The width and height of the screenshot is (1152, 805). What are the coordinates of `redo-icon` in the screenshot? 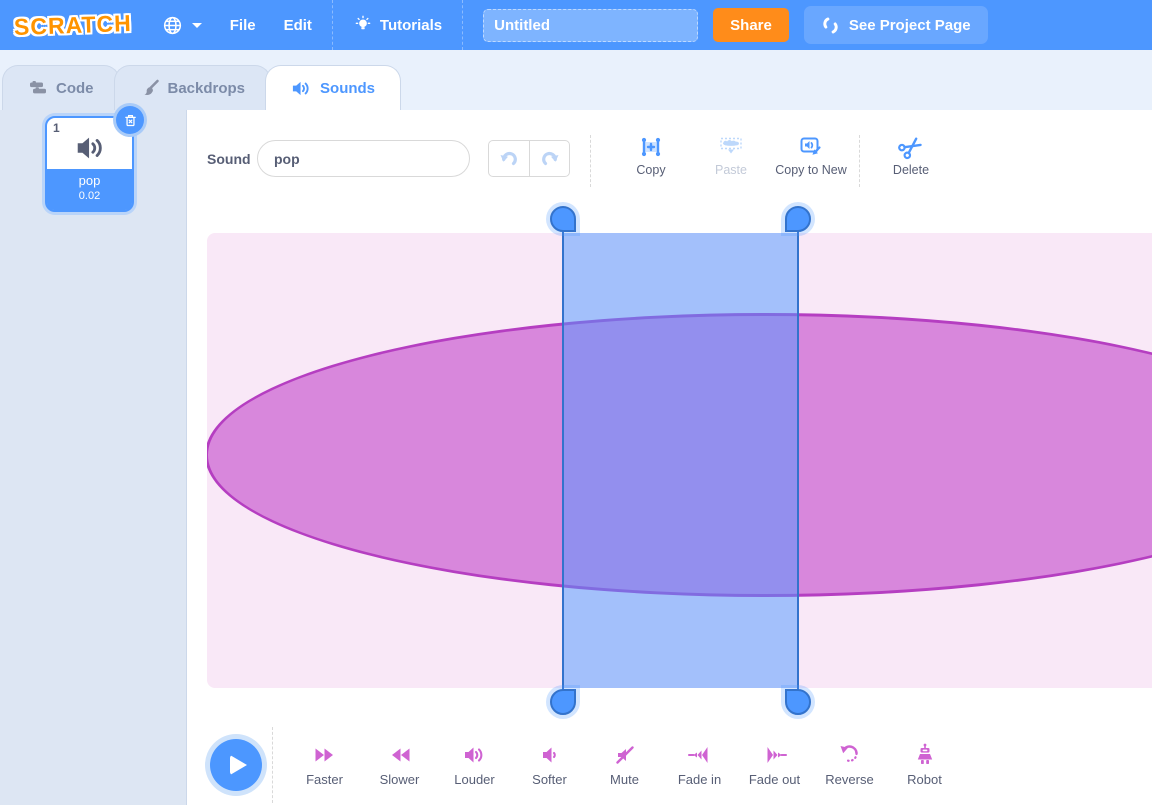 It's located at (549, 158).